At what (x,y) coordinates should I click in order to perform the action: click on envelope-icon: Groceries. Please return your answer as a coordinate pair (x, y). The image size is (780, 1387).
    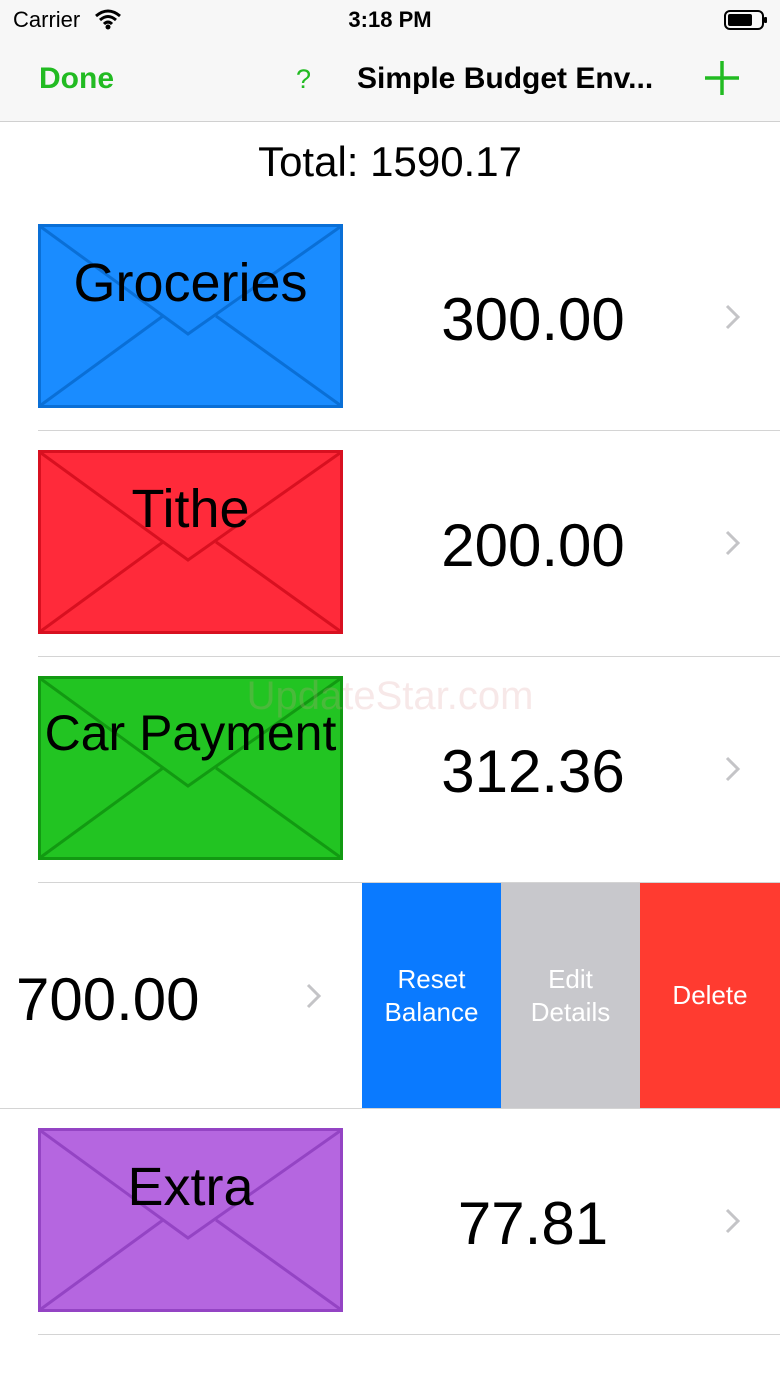
    Looking at the image, I should click on (190, 316).